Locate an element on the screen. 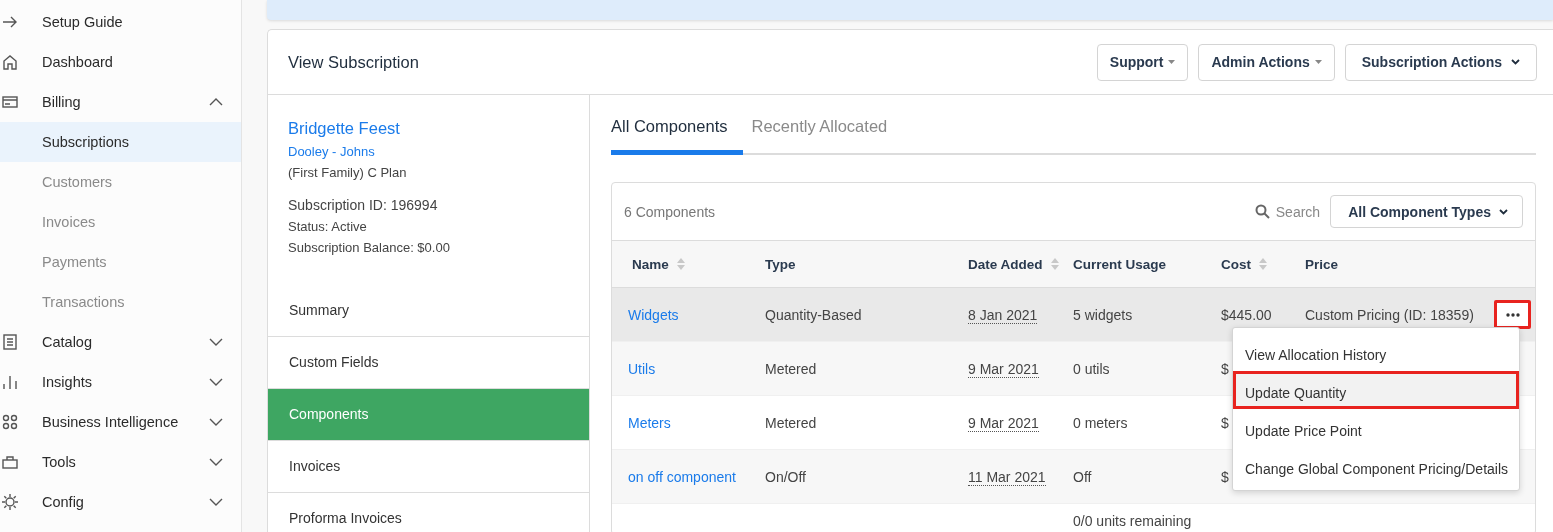 The height and width of the screenshot is (532, 1553). sidebar-item: Config is located at coordinates (120, 502).